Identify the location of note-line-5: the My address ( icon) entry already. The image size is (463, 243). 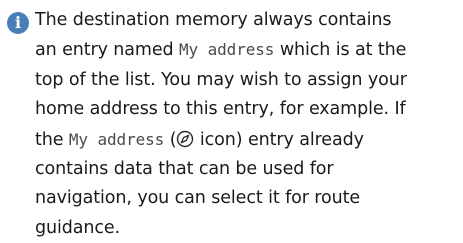
(199, 139).